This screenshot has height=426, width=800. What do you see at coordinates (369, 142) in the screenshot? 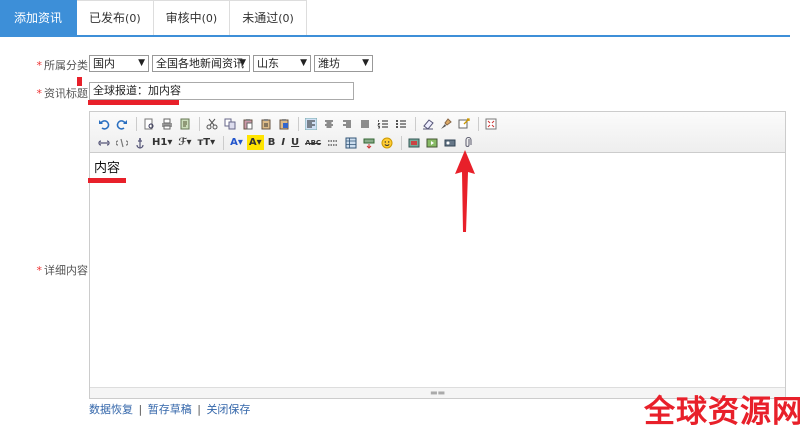
I see `insert-row-icon` at bounding box center [369, 142].